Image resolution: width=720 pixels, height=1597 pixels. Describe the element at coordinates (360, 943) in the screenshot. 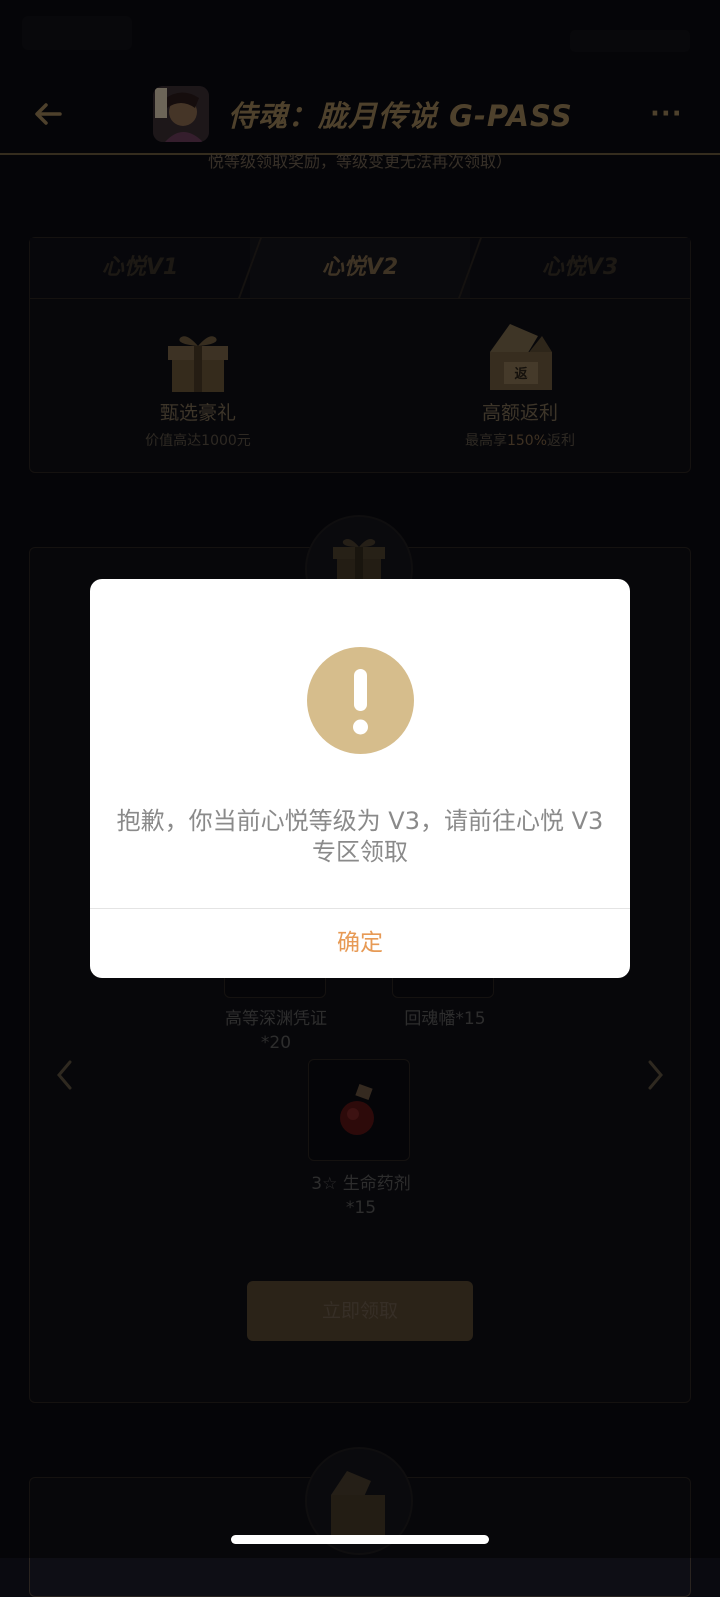

I see `confirm-button: 确定` at that location.